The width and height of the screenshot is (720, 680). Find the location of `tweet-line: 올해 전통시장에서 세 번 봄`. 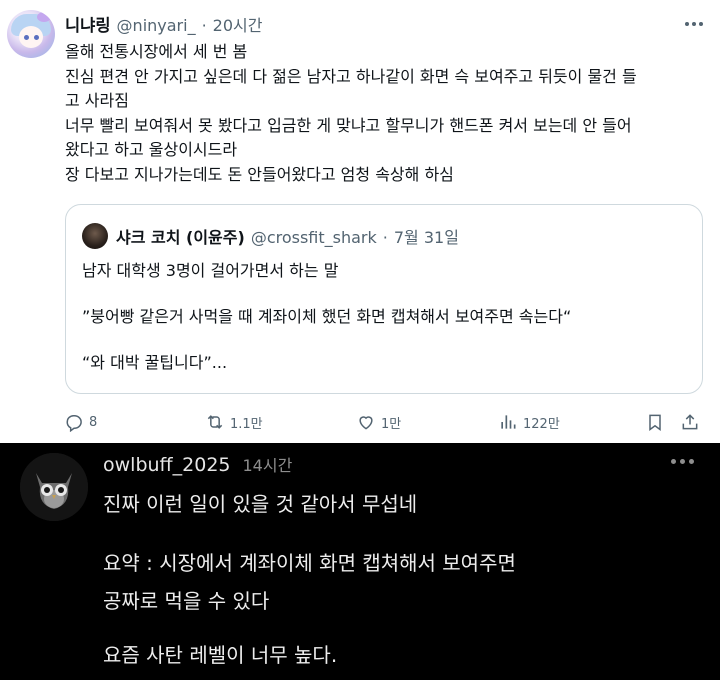

tweet-line: 올해 전통시장에서 세 번 봄 is located at coordinates (156, 51).